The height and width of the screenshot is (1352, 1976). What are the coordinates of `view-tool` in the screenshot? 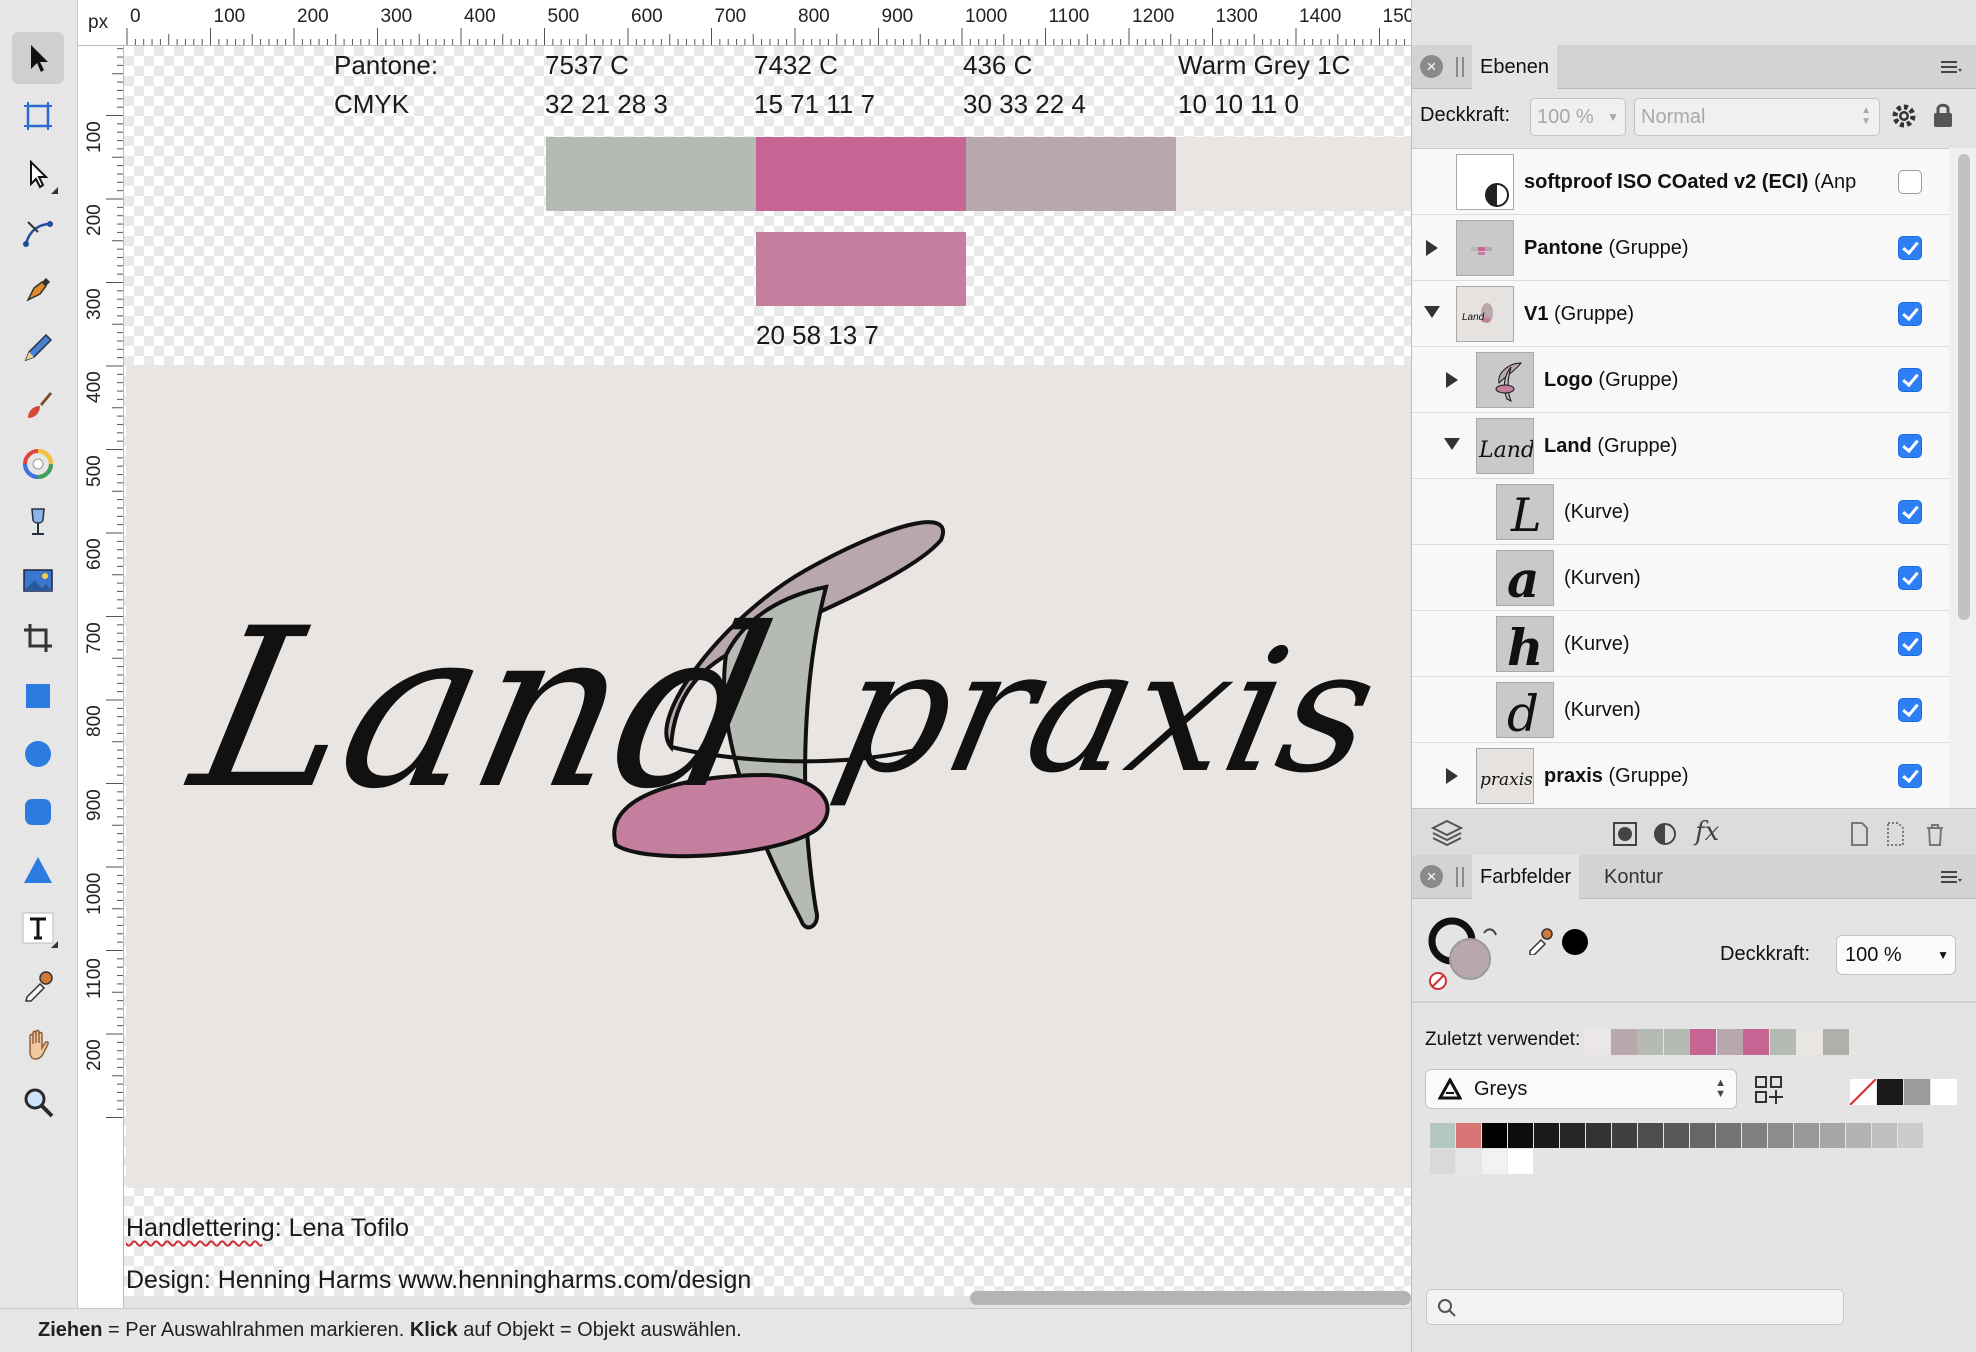 It's located at (38, 1044).